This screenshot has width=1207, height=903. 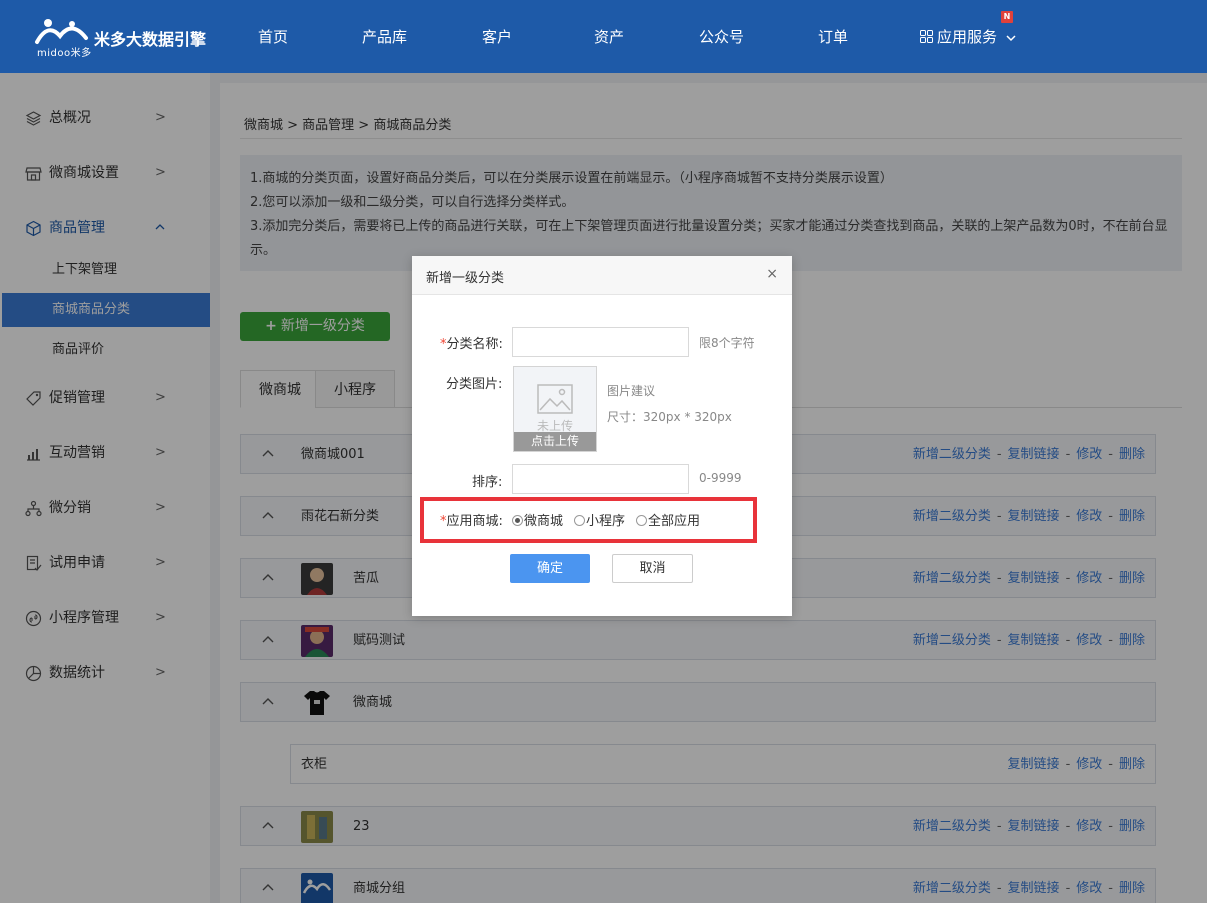 I want to click on logo-sub: midoo米多, so click(x=64, y=53).